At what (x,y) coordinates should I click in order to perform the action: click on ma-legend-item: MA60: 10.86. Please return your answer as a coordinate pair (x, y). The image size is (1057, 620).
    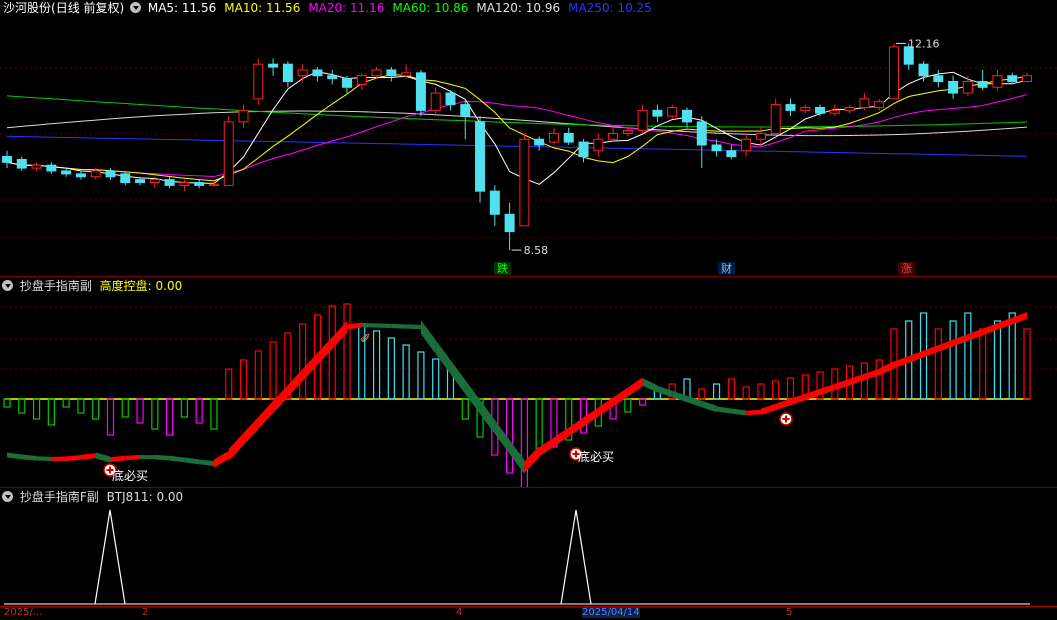
    Looking at the image, I should click on (430, 8).